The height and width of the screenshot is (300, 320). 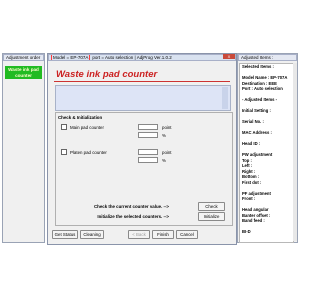 I want to click on main-pad-point-unit: point, so click(x=167, y=127).